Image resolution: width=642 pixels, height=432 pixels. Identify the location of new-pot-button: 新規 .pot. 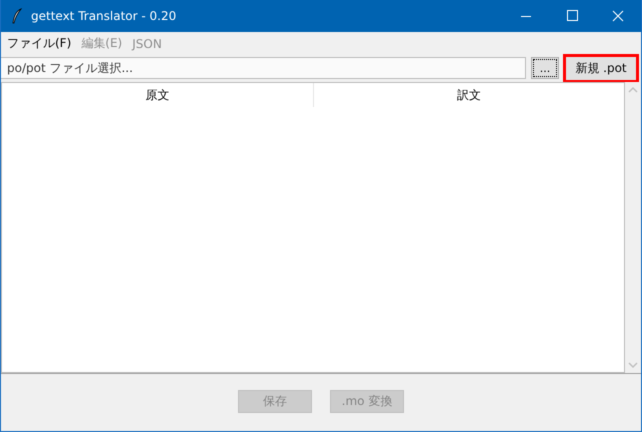
(601, 68).